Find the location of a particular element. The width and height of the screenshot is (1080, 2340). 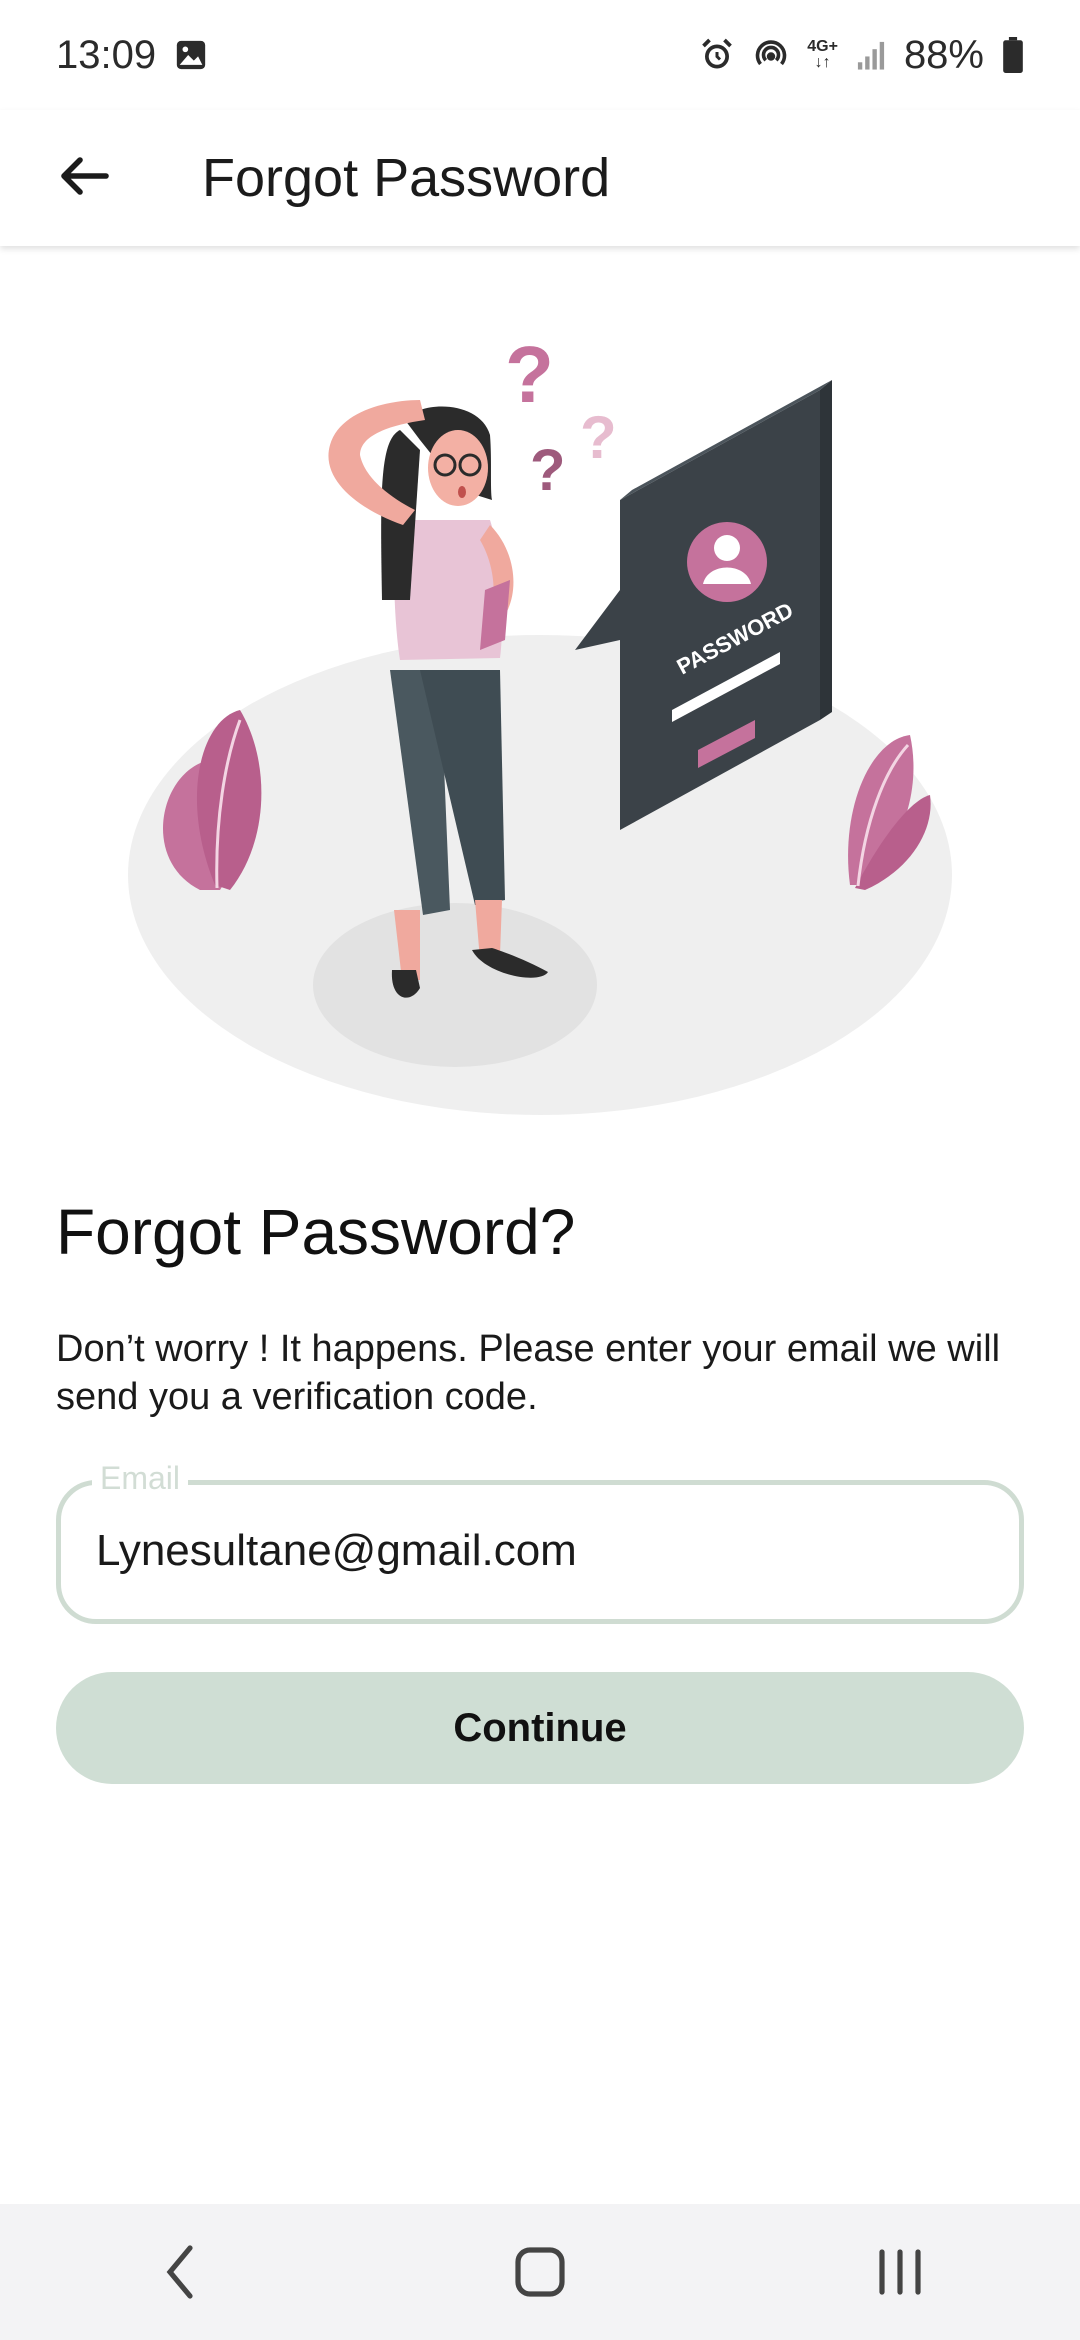

email-field: Email is located at coordinates (540, 1542).